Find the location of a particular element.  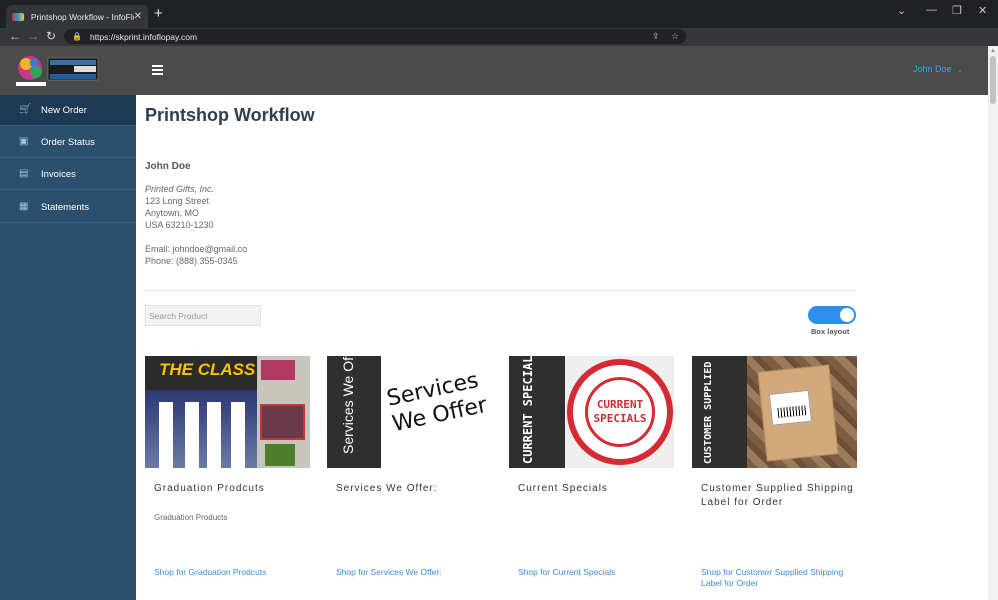

divider is located at coordinates (500, 290).